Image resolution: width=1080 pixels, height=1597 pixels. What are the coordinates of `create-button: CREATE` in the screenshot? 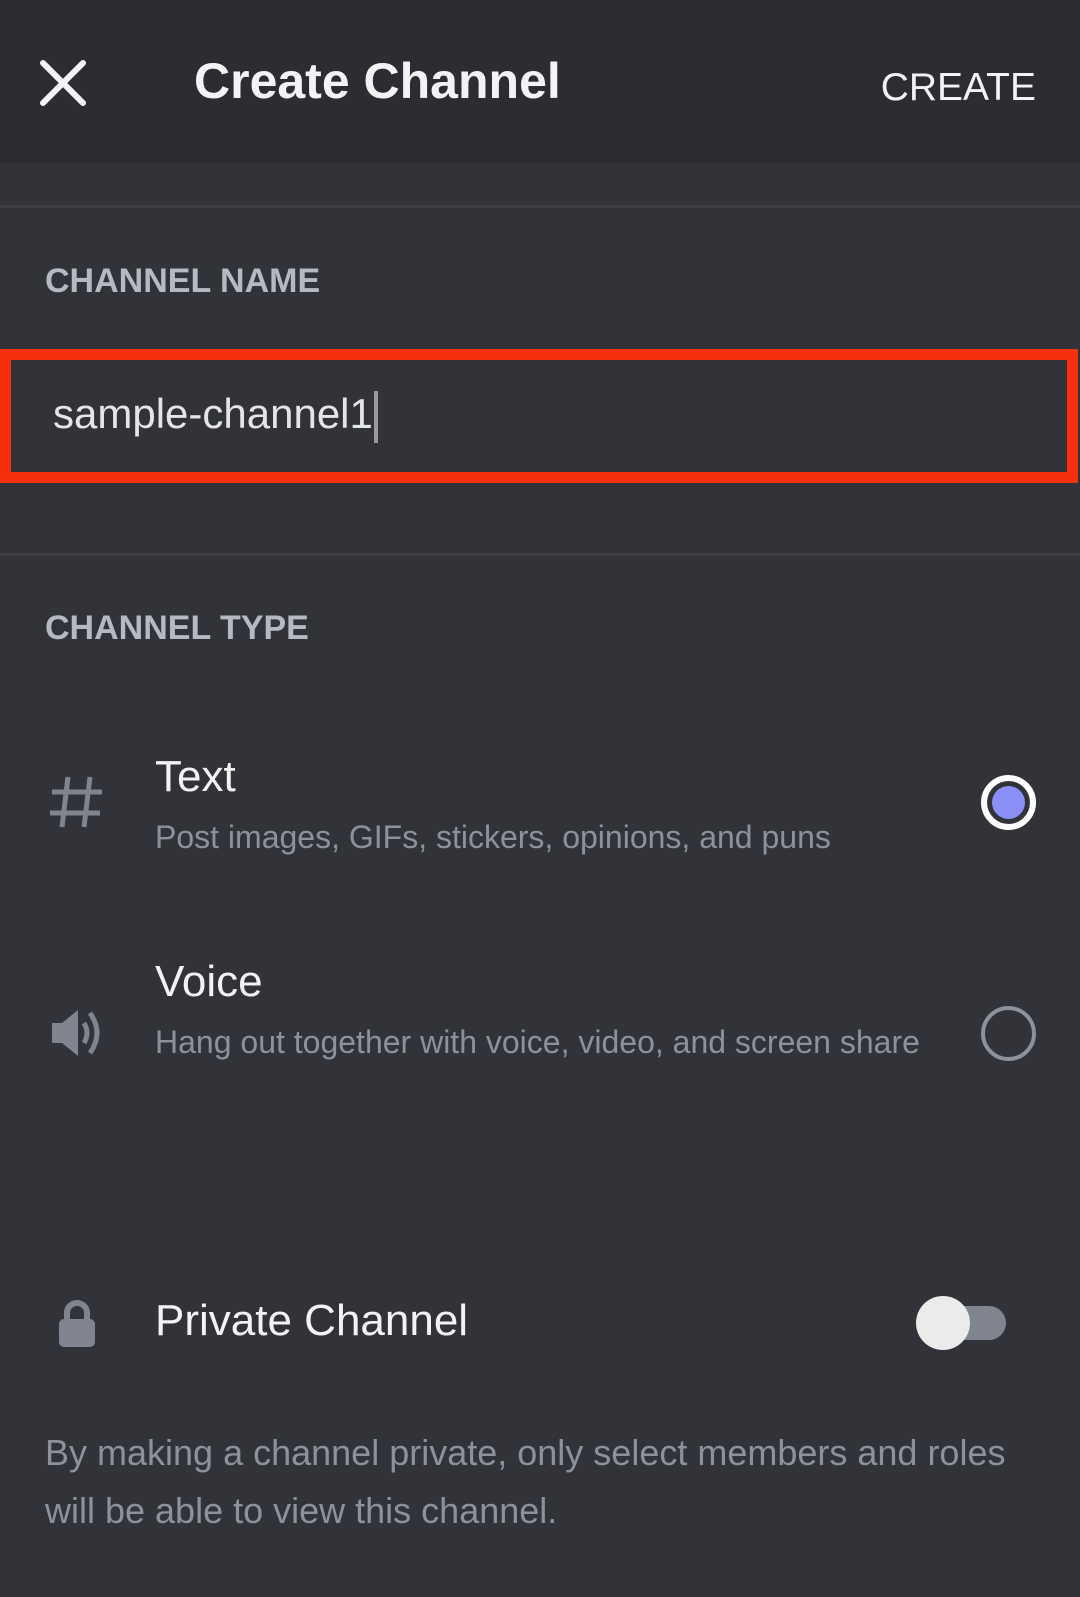 It's located at (958, 88).